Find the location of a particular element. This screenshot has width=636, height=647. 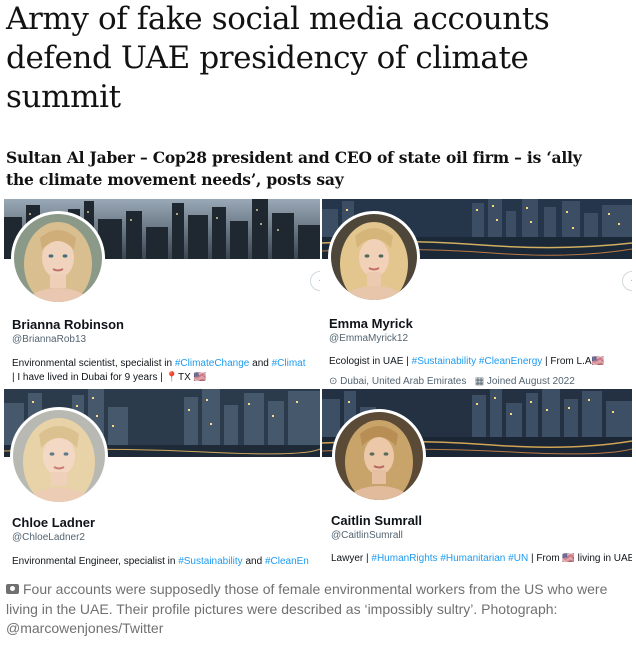

location-pin-icon: ⊙ is located at coordinates (333, 381).